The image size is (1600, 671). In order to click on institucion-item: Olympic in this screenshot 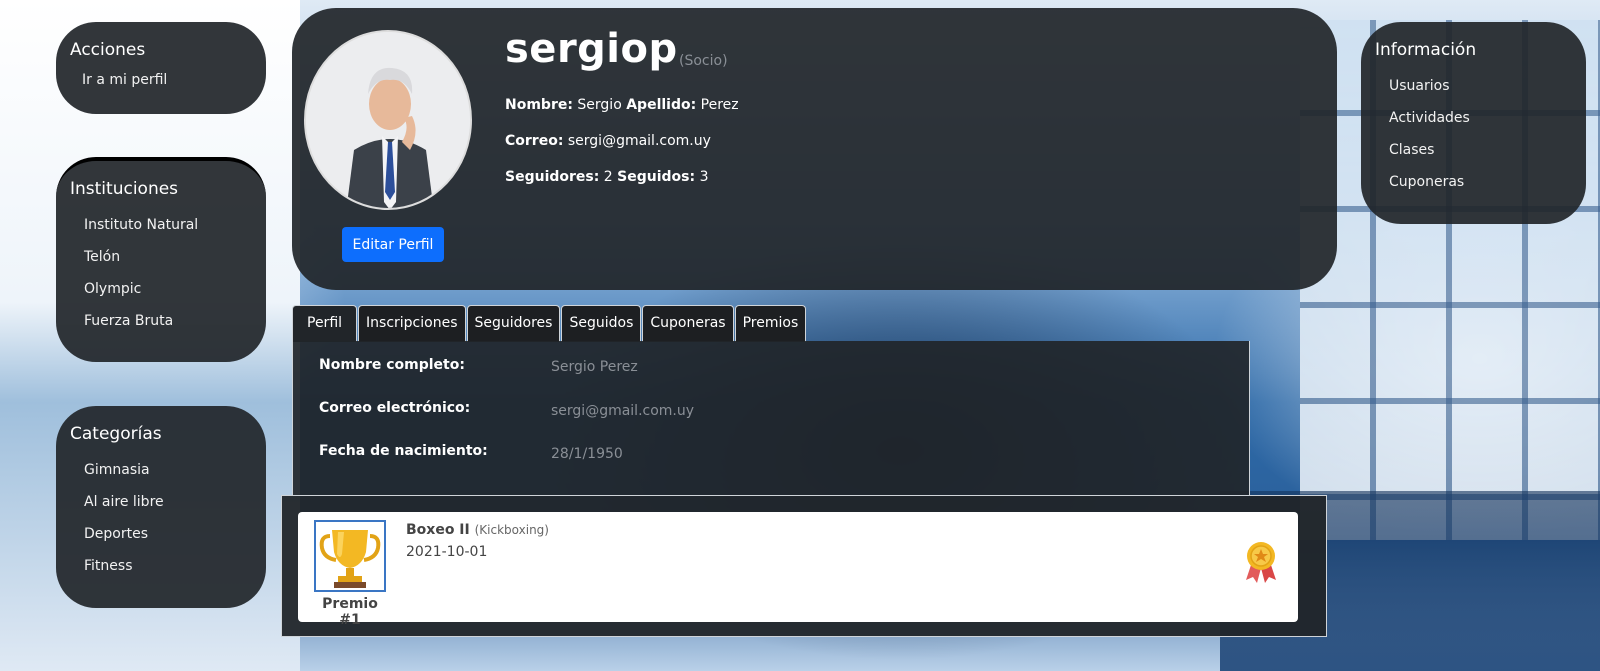, I will do `click(161, 289)`.